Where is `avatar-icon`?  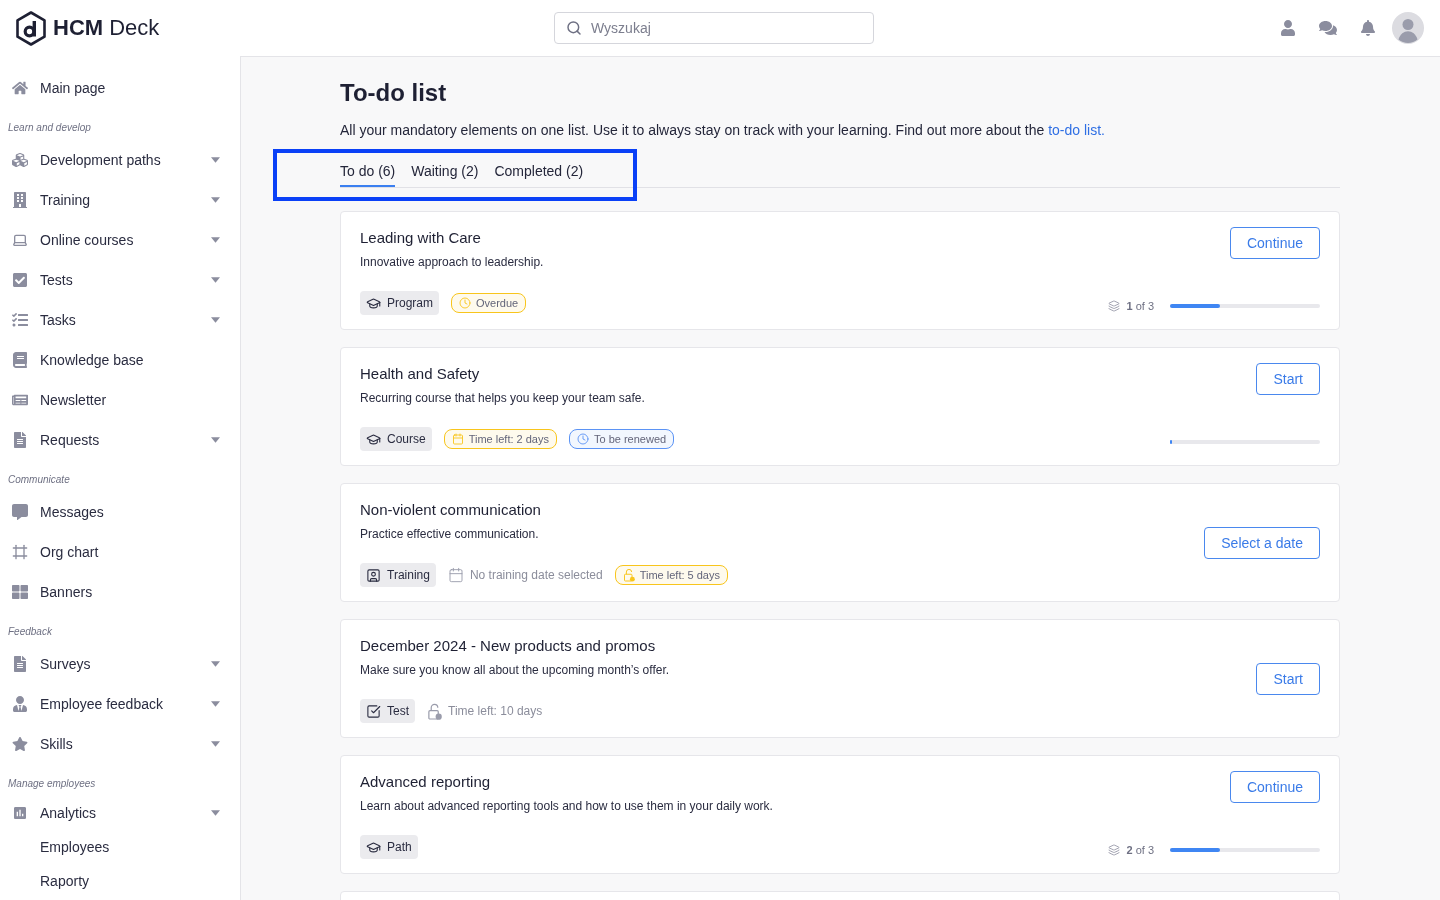
avatar-icon is located at coordinates (1408, 28).